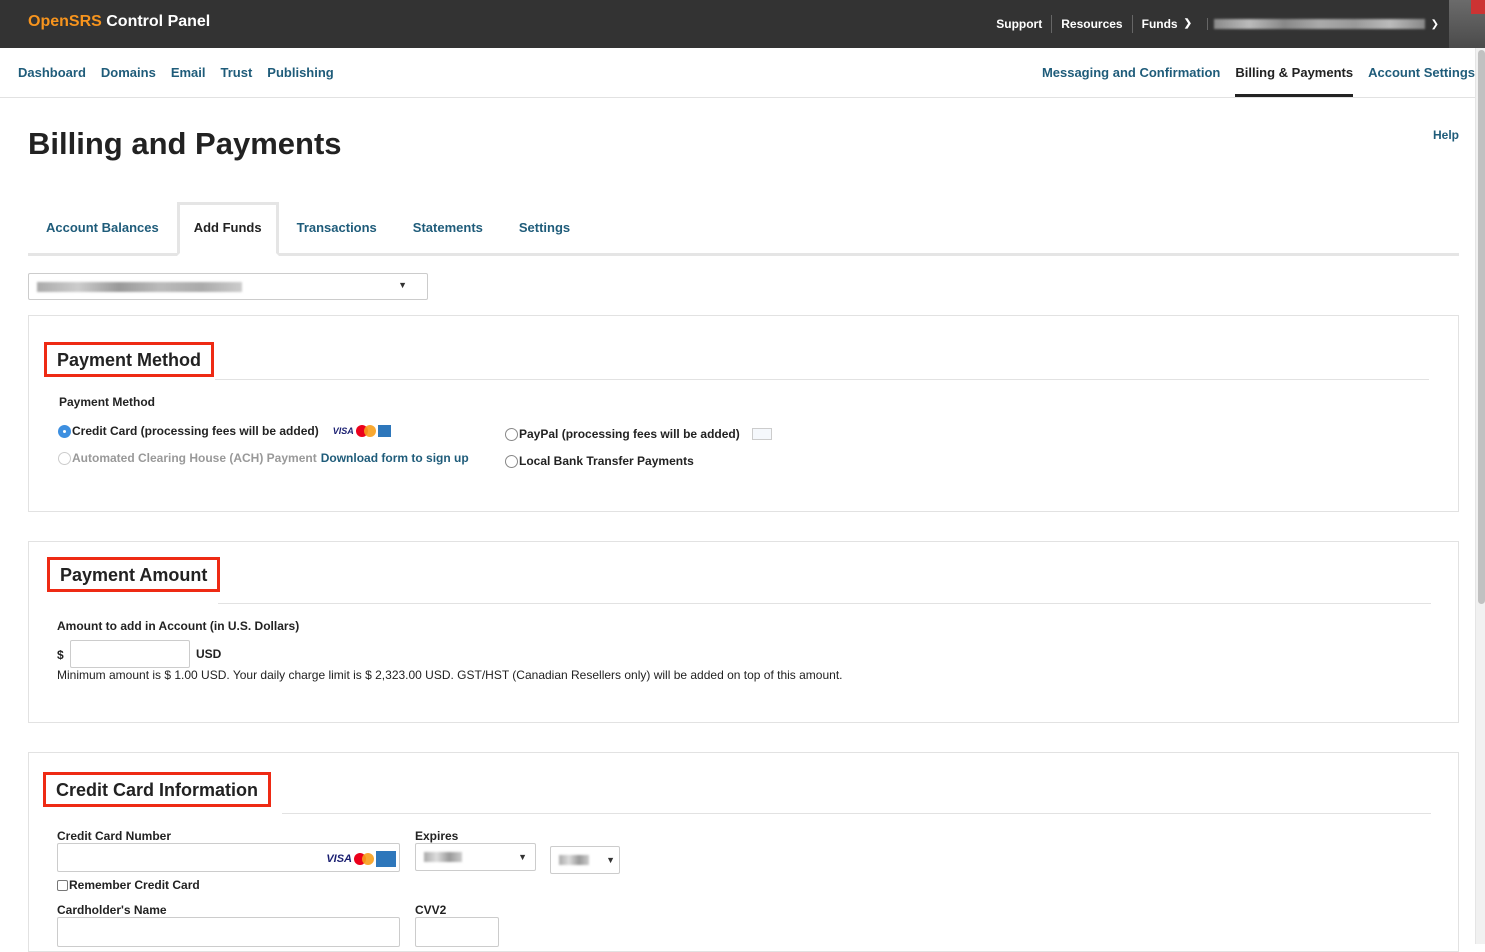 This screenshot has width=1485, height=952. Describe the element at coordinates (194, 458) in the screenshot. I see `radio-ach-label: Automated Clearing House (ACH) Payment` at that location.